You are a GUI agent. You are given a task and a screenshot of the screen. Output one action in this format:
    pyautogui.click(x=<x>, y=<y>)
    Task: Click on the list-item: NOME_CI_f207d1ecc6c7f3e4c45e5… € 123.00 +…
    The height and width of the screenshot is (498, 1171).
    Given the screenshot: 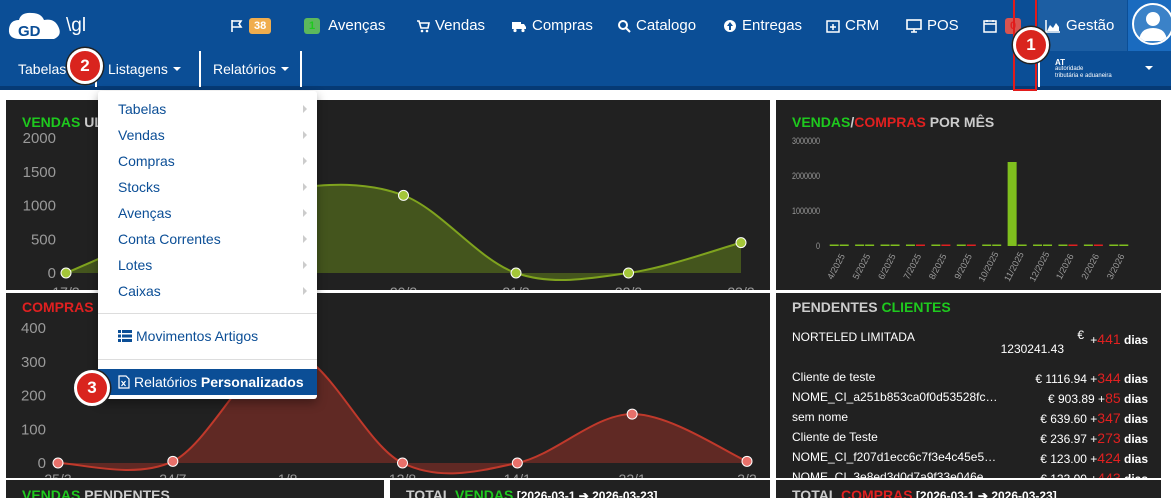 What is the action you would take?
    pyautogui.click(x=970, y=459)
    